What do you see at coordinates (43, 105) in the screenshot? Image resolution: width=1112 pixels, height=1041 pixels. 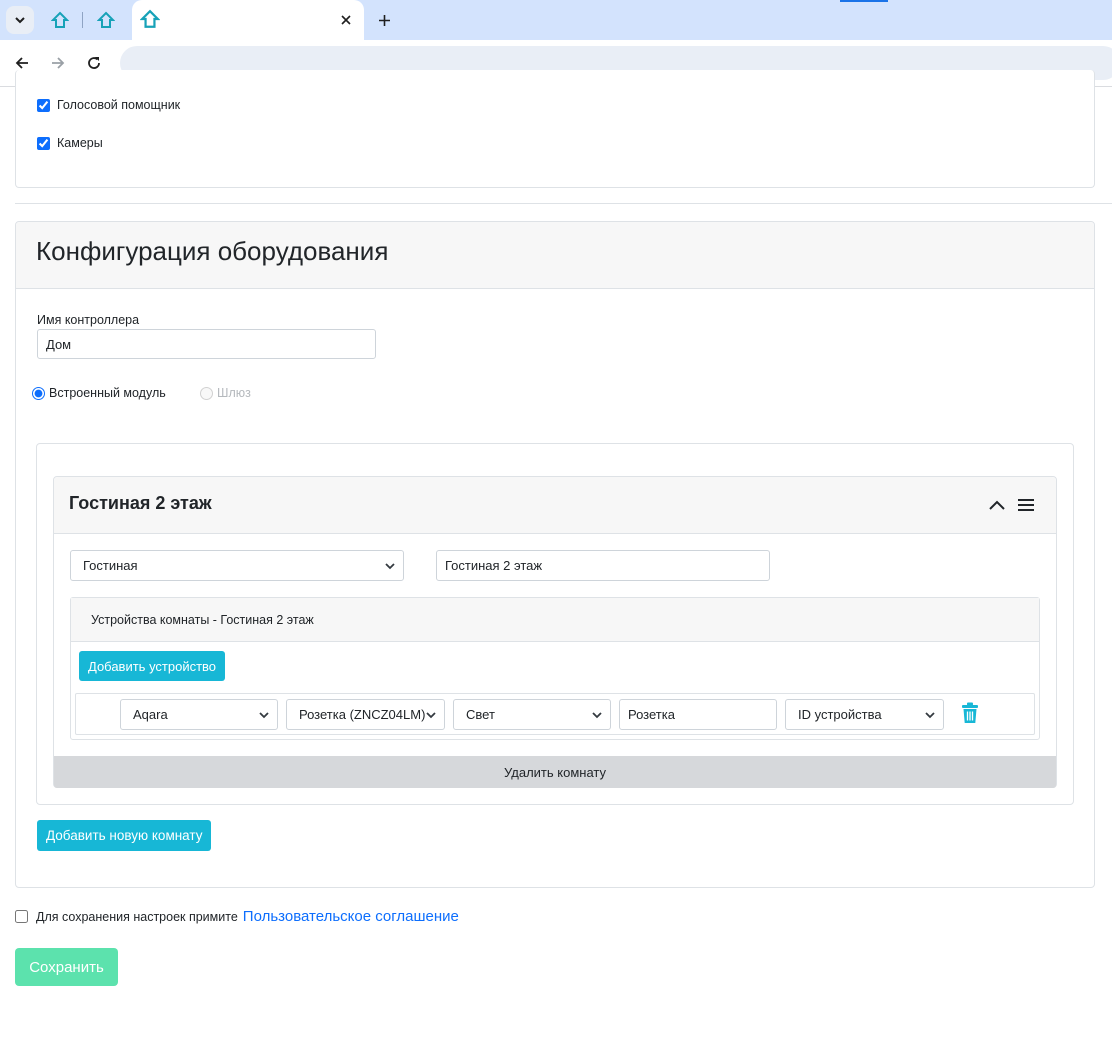 I see `voice-assistant-checkbox` at bounding box center [43, 105].